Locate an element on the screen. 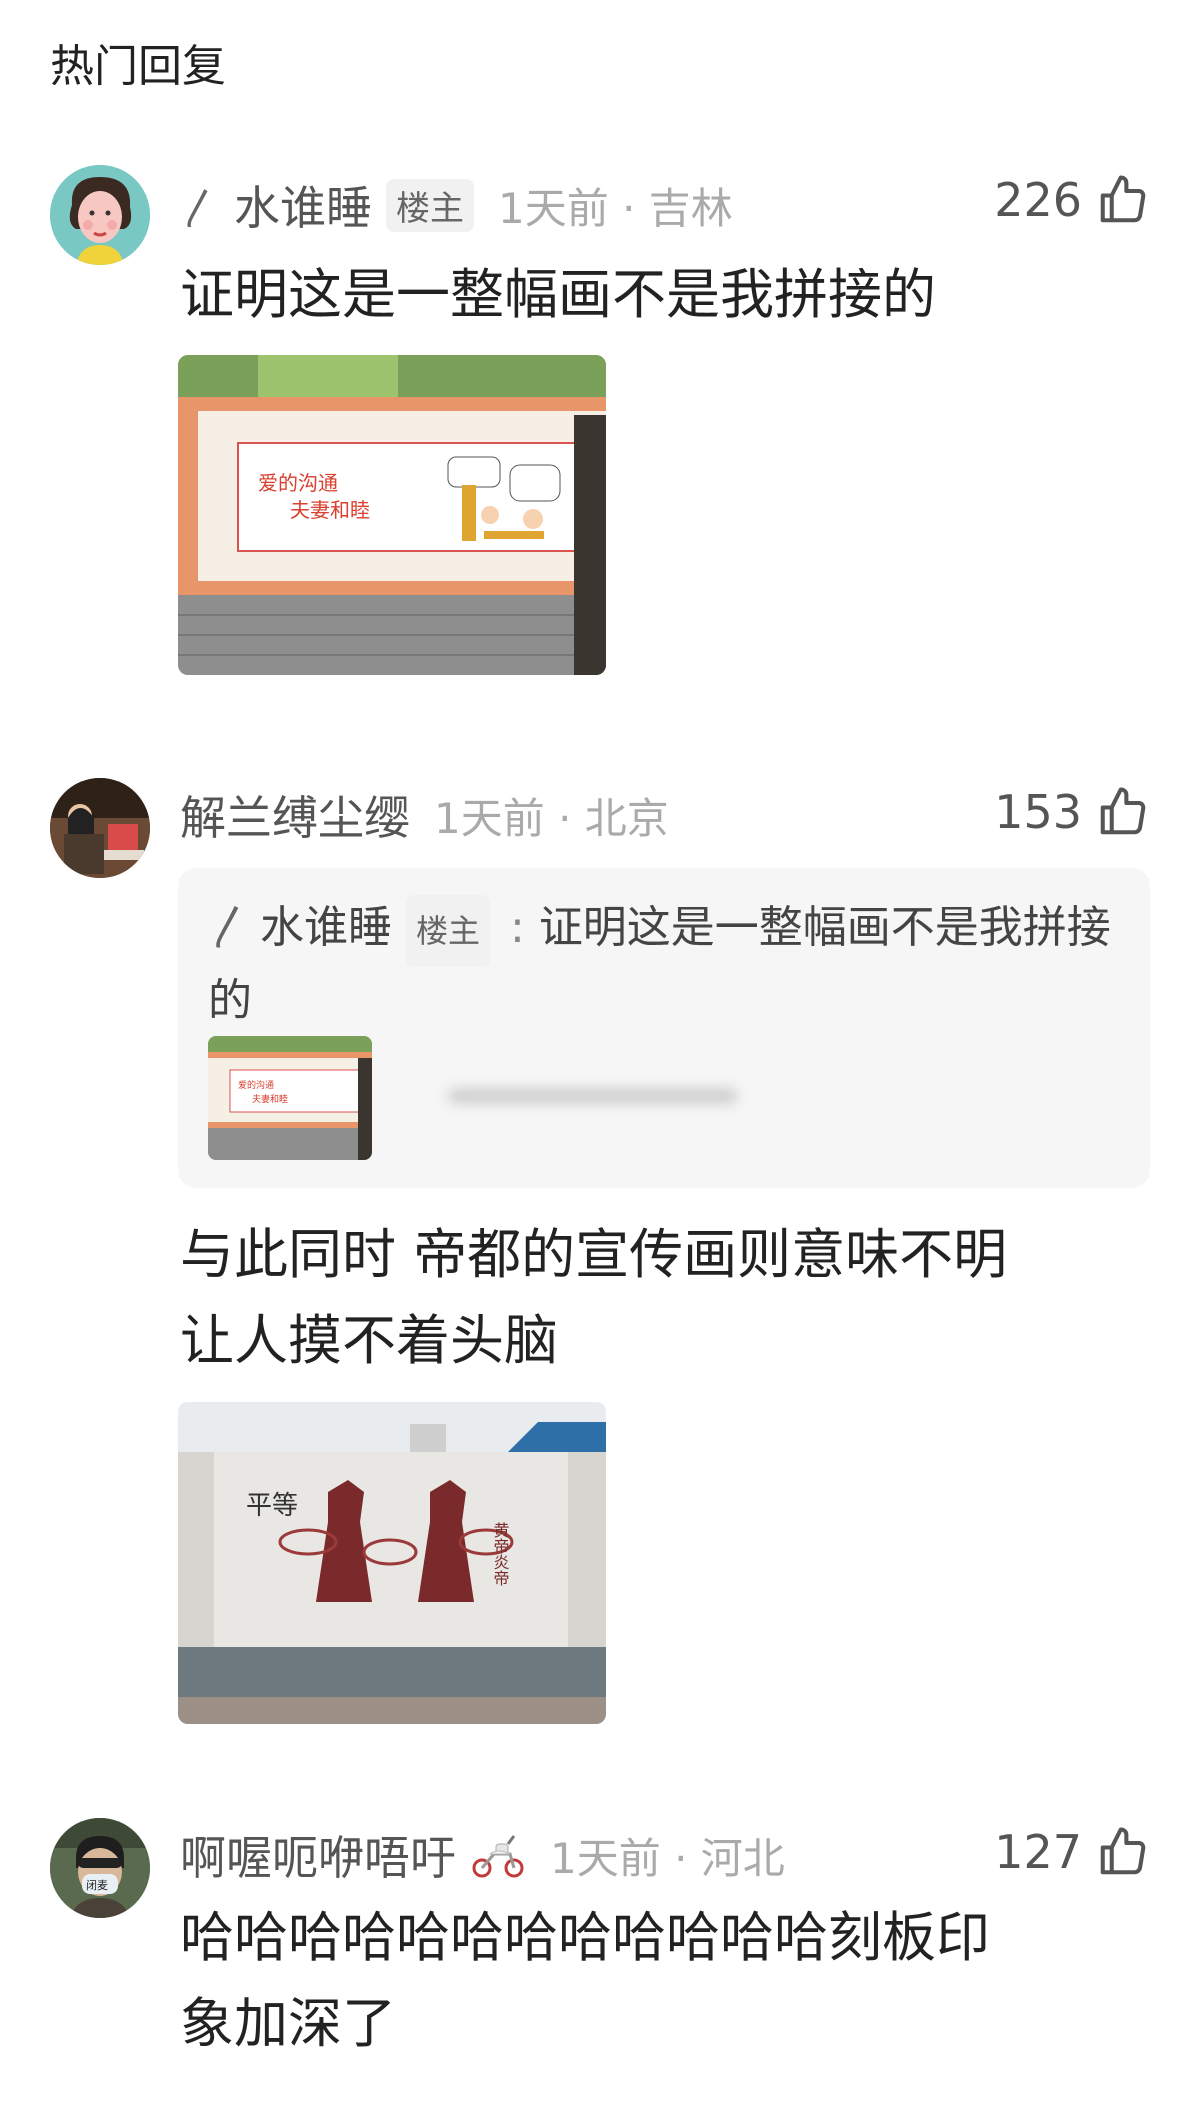  like-count: 153 is located at coordinates (1038, 812).